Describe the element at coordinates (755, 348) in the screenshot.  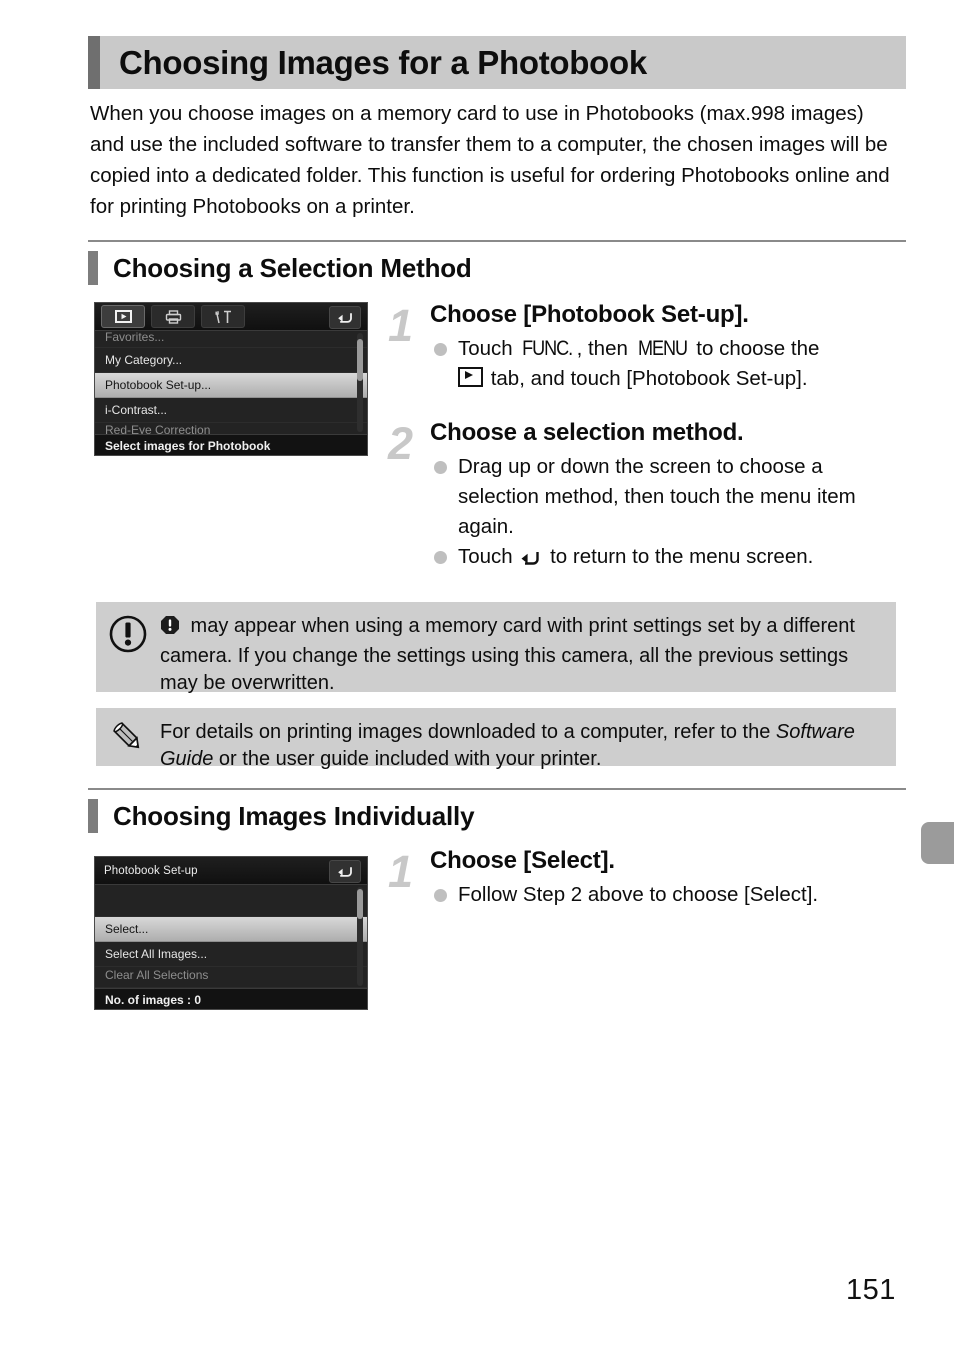
I see `bullet-text-c: to choose the` at that location.